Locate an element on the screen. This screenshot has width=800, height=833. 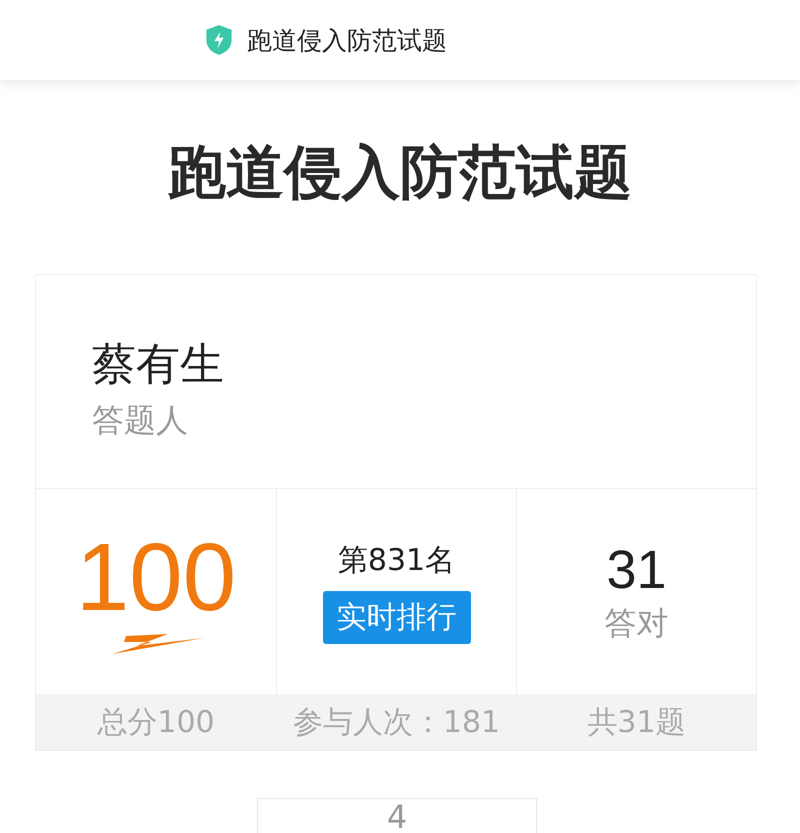
respondent-label: 答题人 is located at coordinates (140, 420).